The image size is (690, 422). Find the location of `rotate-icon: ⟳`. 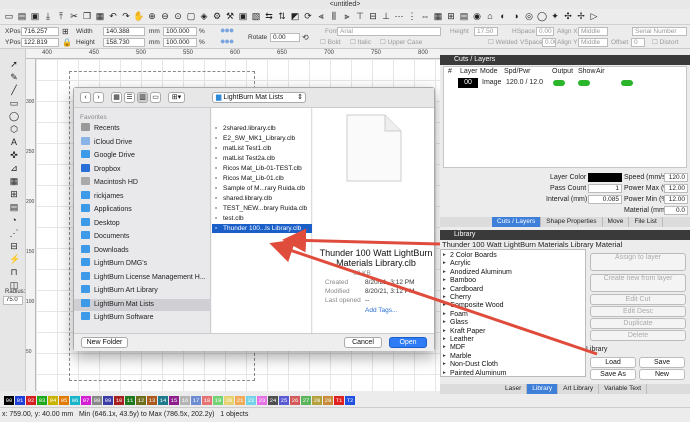

rotate-icon: ⟳ is located at coordinates (308, 17).